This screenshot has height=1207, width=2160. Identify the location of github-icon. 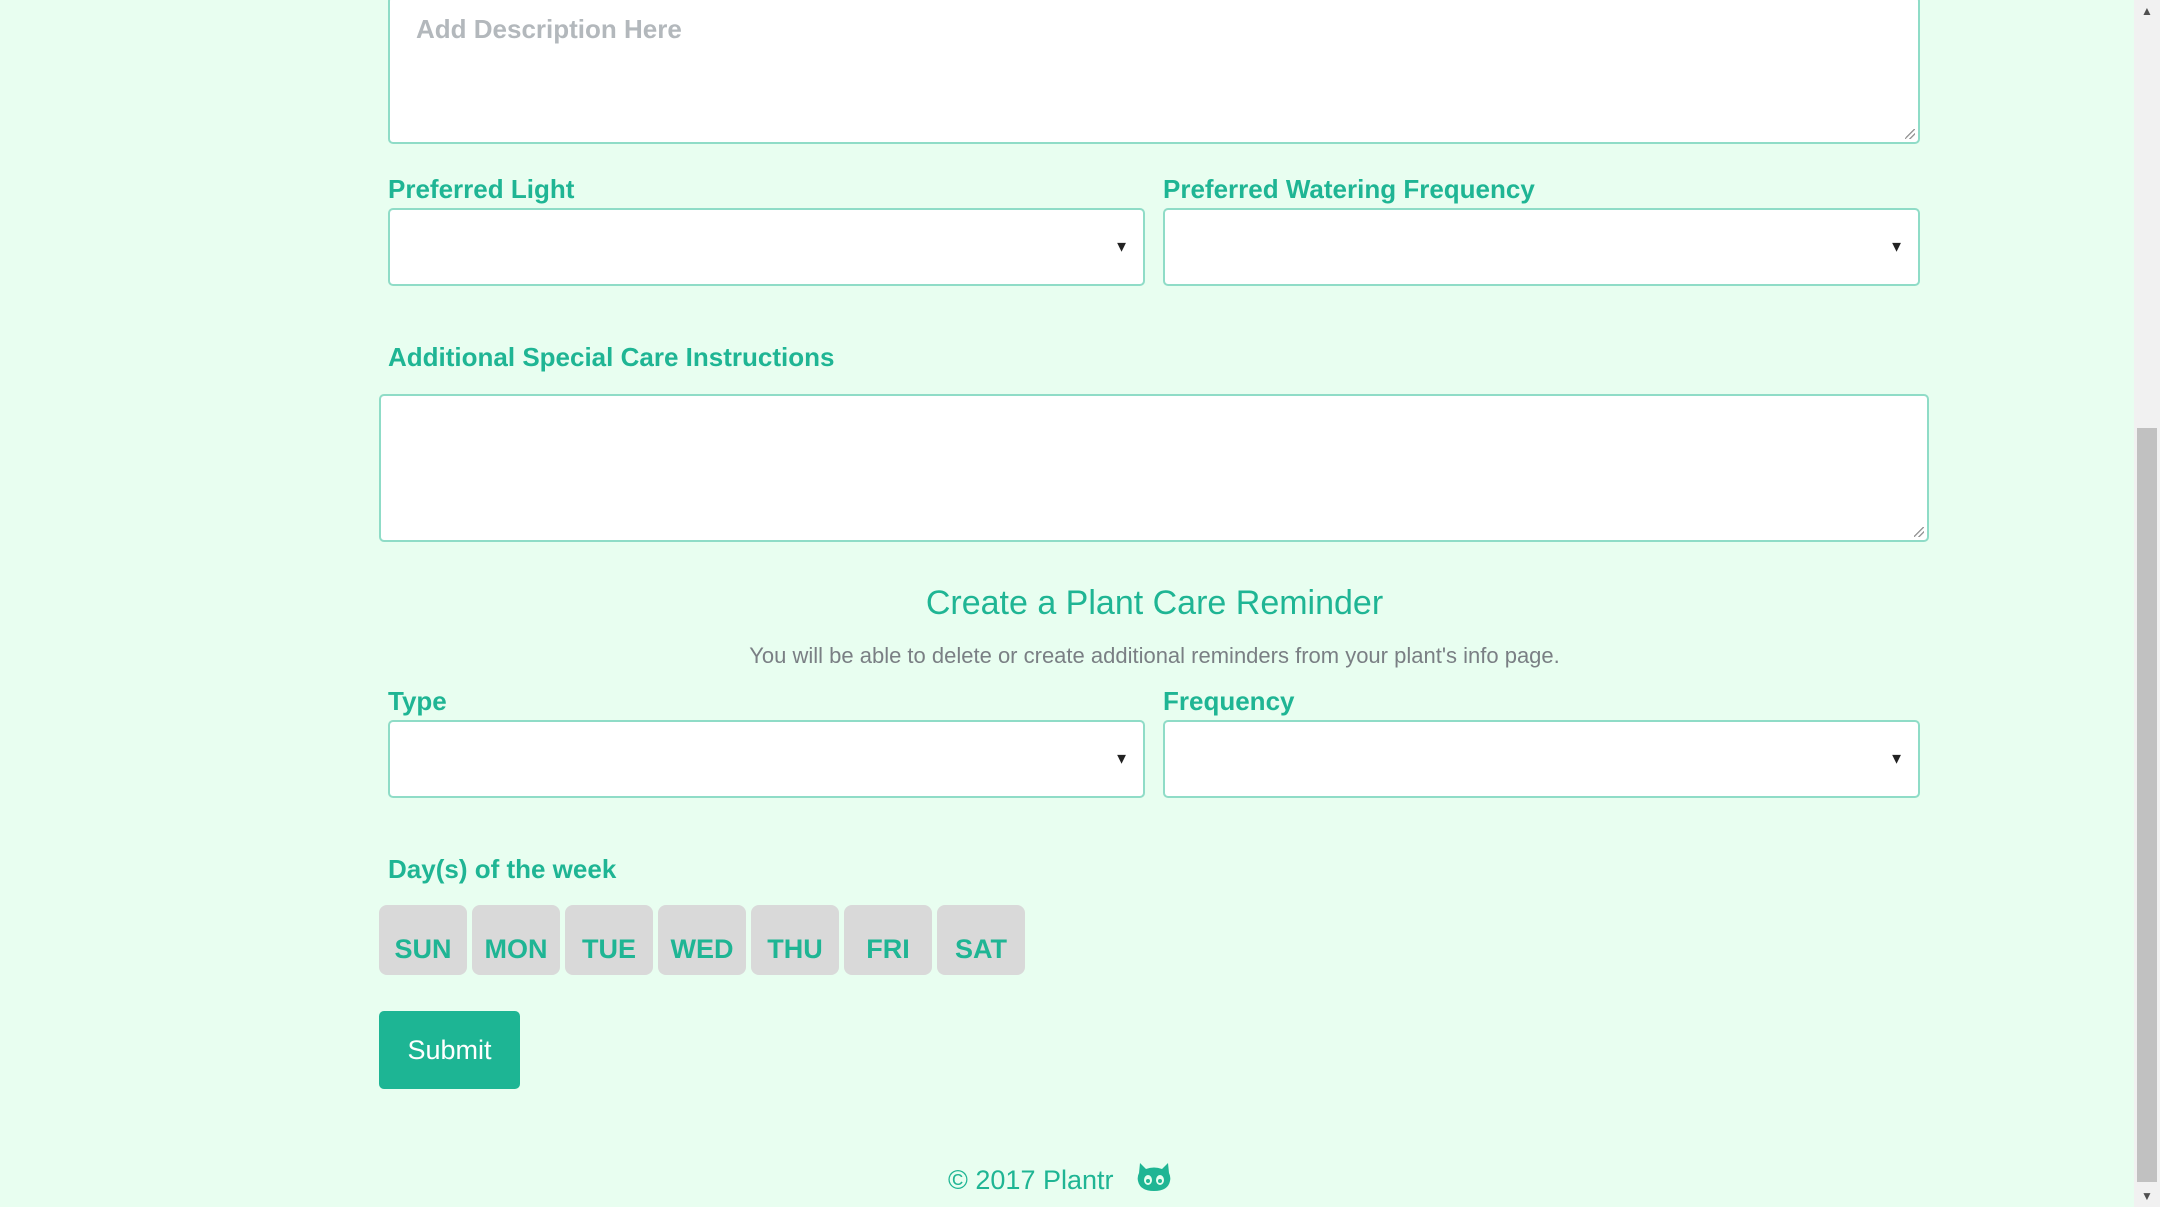
(1154, 1180).